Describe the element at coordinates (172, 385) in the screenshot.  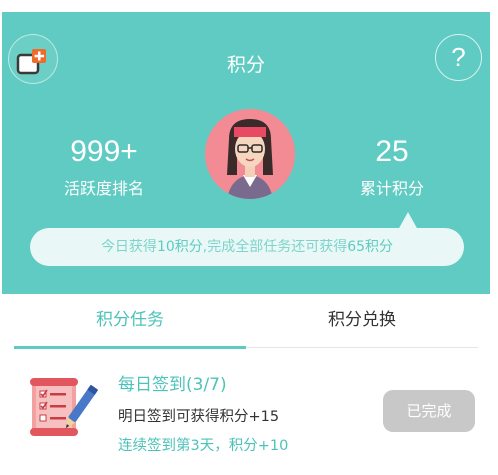
I see `task-title: 每日签到(3/7)` at that location.